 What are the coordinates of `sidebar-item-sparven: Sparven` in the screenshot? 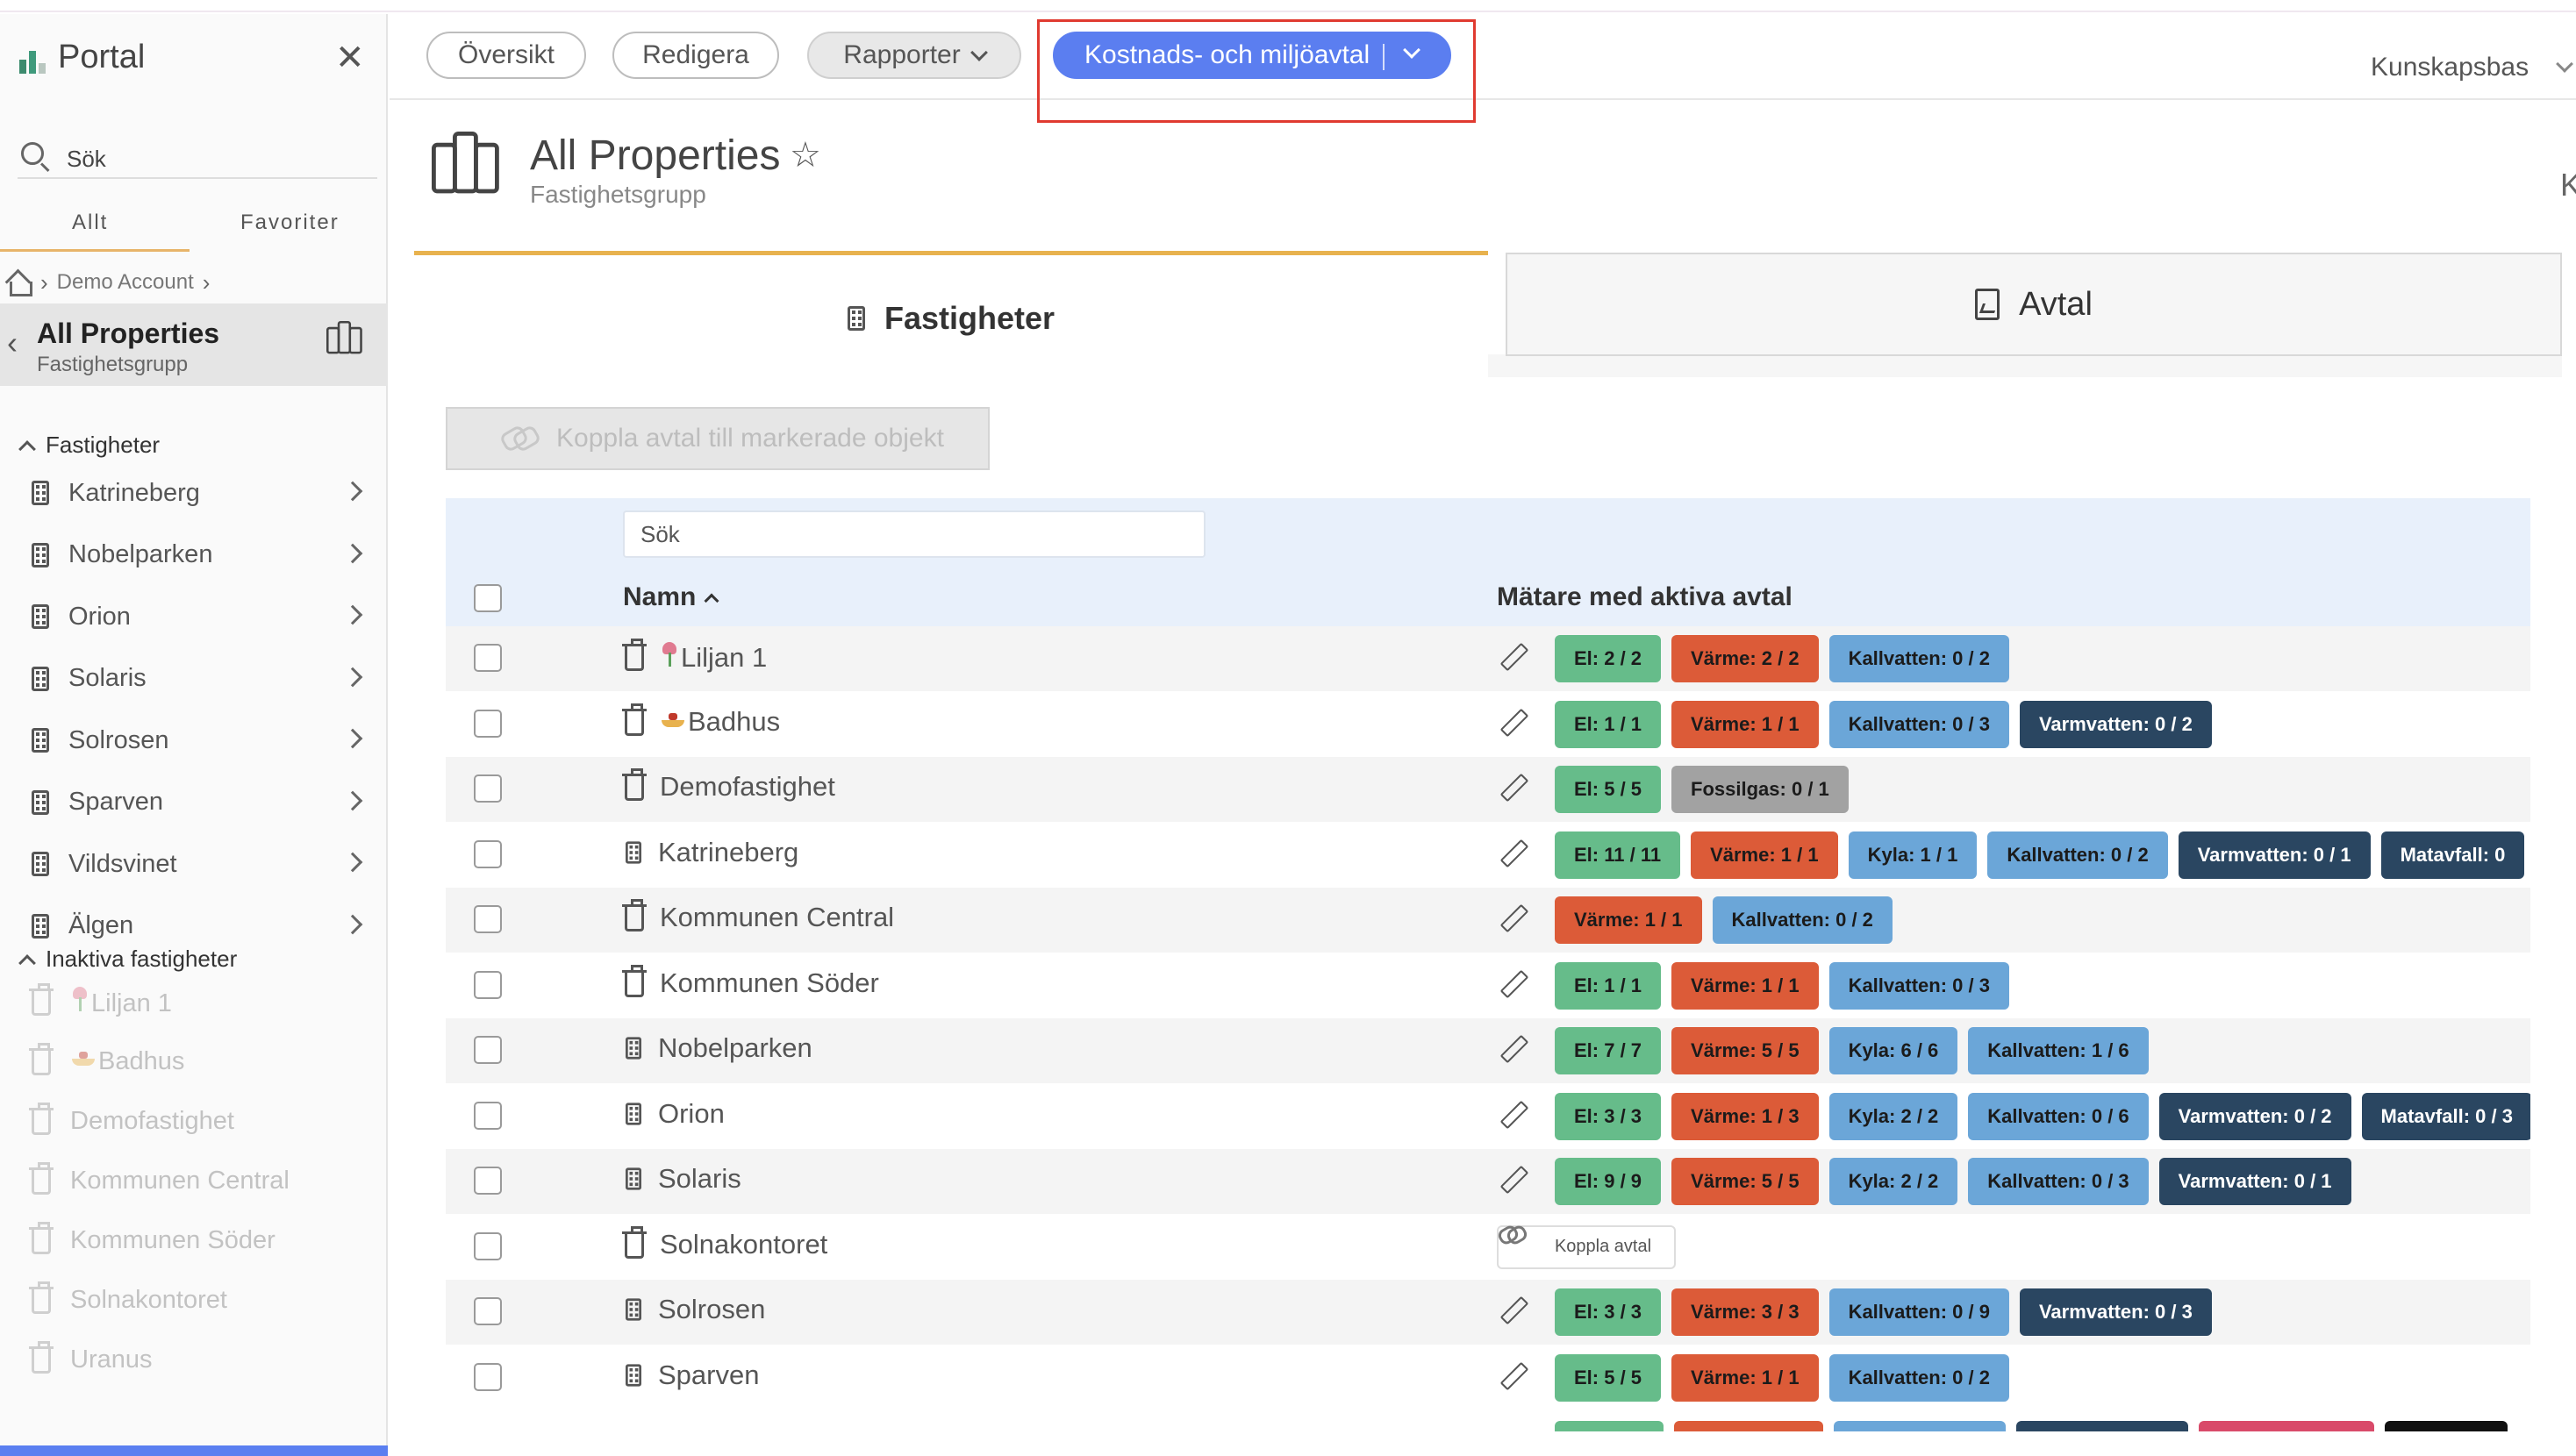 It's located at (203, 803).